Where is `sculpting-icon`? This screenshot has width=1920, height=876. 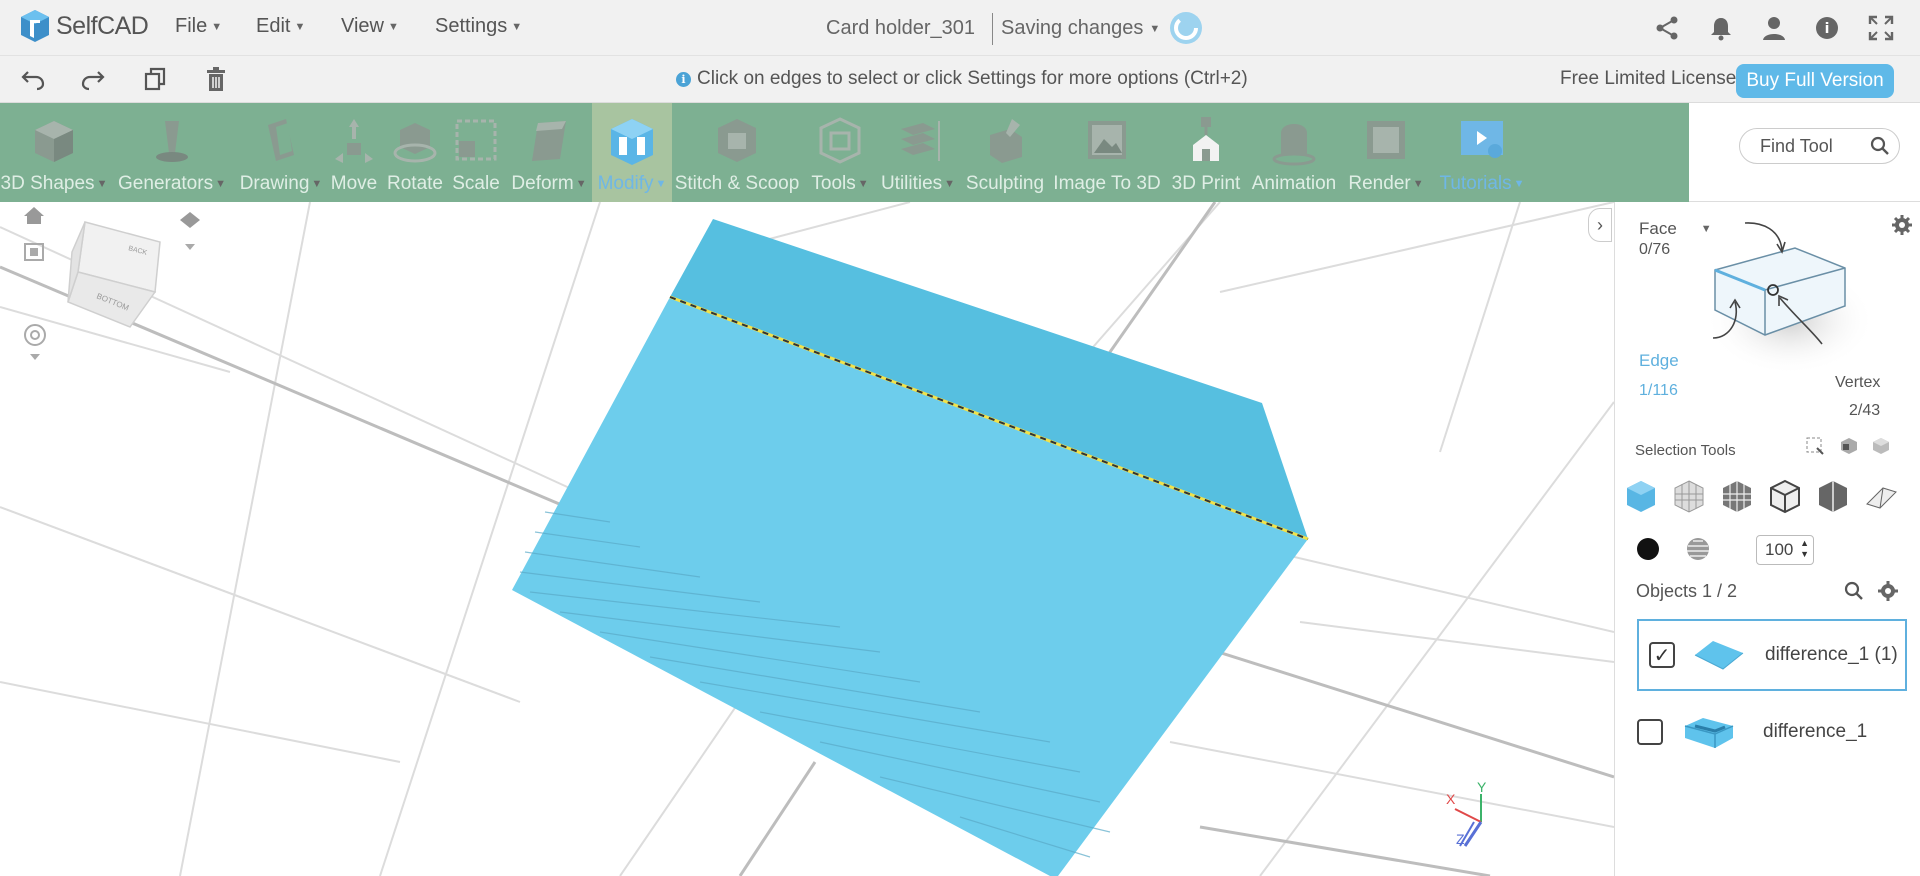 sculpting-icon is located at coordinates (1006, 141).